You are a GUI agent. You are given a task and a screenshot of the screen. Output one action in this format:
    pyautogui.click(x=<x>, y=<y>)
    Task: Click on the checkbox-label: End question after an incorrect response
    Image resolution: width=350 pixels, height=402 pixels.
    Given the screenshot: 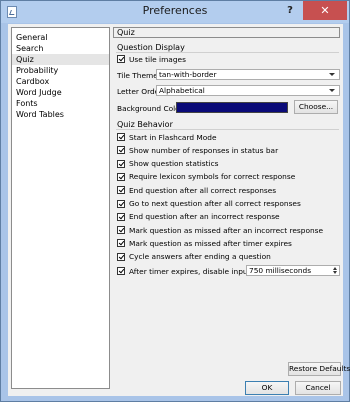 What is the action you would take?
    pyautogui.click(x=204, y=217)
    